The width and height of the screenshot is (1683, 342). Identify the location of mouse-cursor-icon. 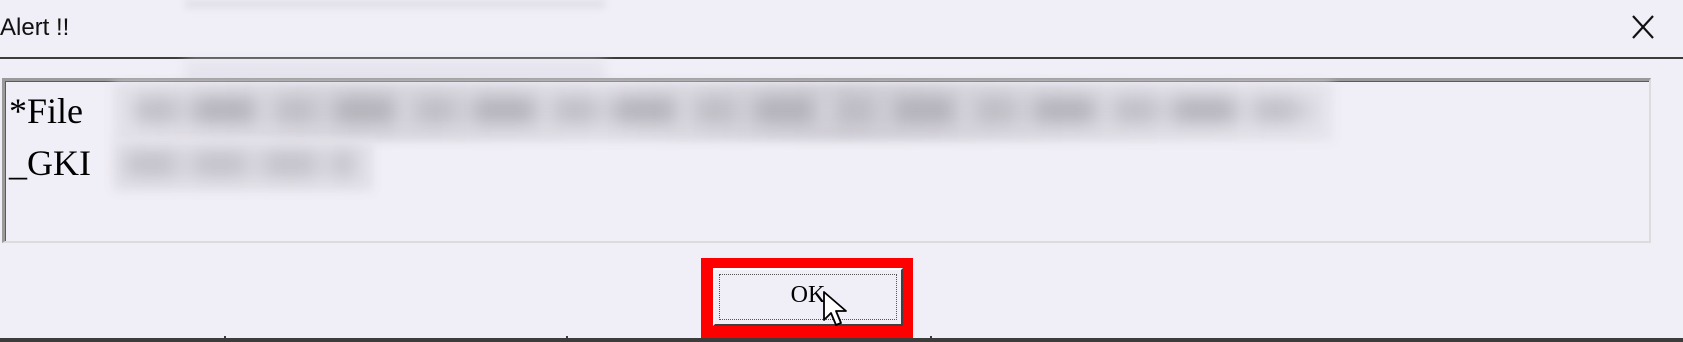
(835, 308).